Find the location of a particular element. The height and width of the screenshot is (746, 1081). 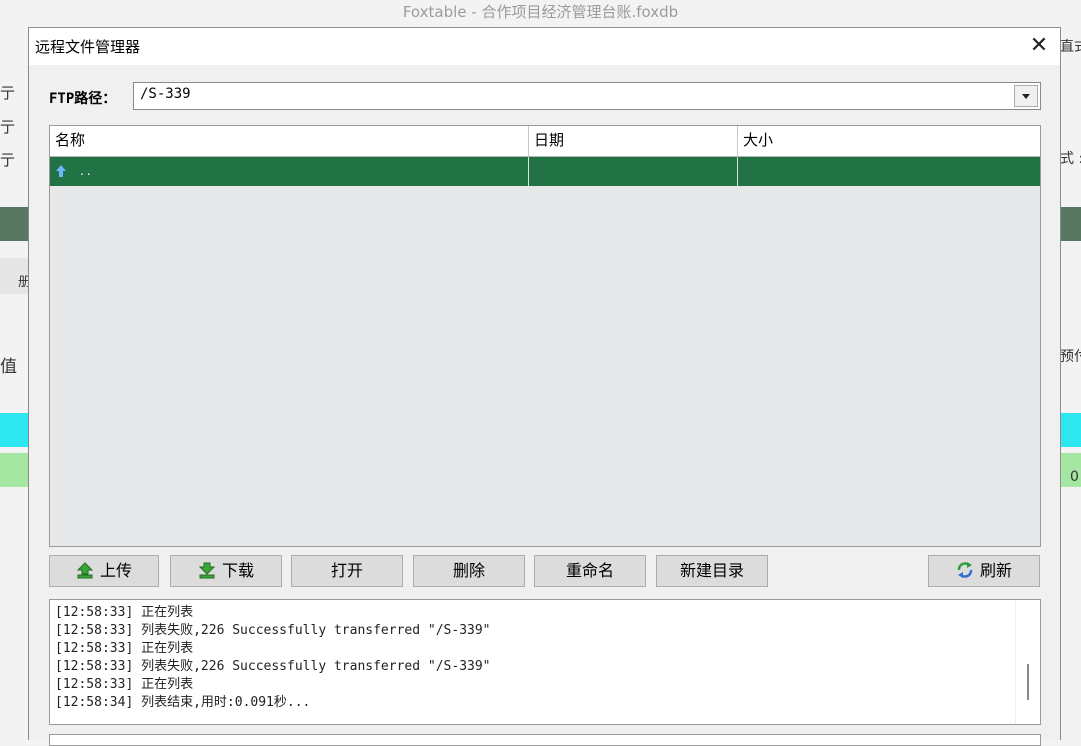

bg-right-text: 预付 is located at coordinates (1070, 357).